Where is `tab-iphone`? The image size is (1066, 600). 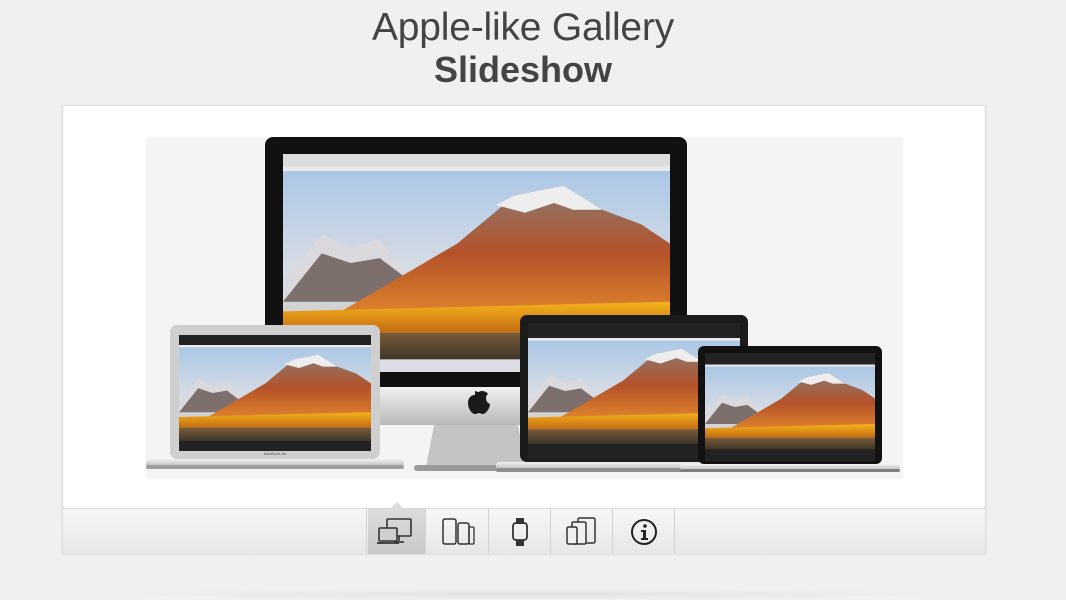
tab-iphone is located at coordinates (458, 531).